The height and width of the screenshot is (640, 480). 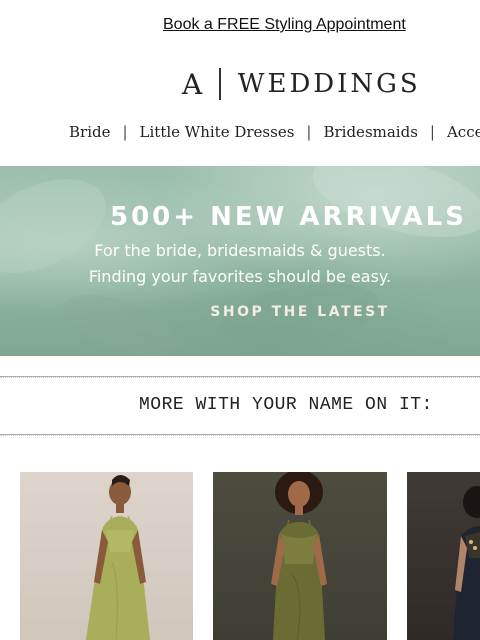 I want to click on nav-item-accessories: Acces, so click(x=463, y=132).